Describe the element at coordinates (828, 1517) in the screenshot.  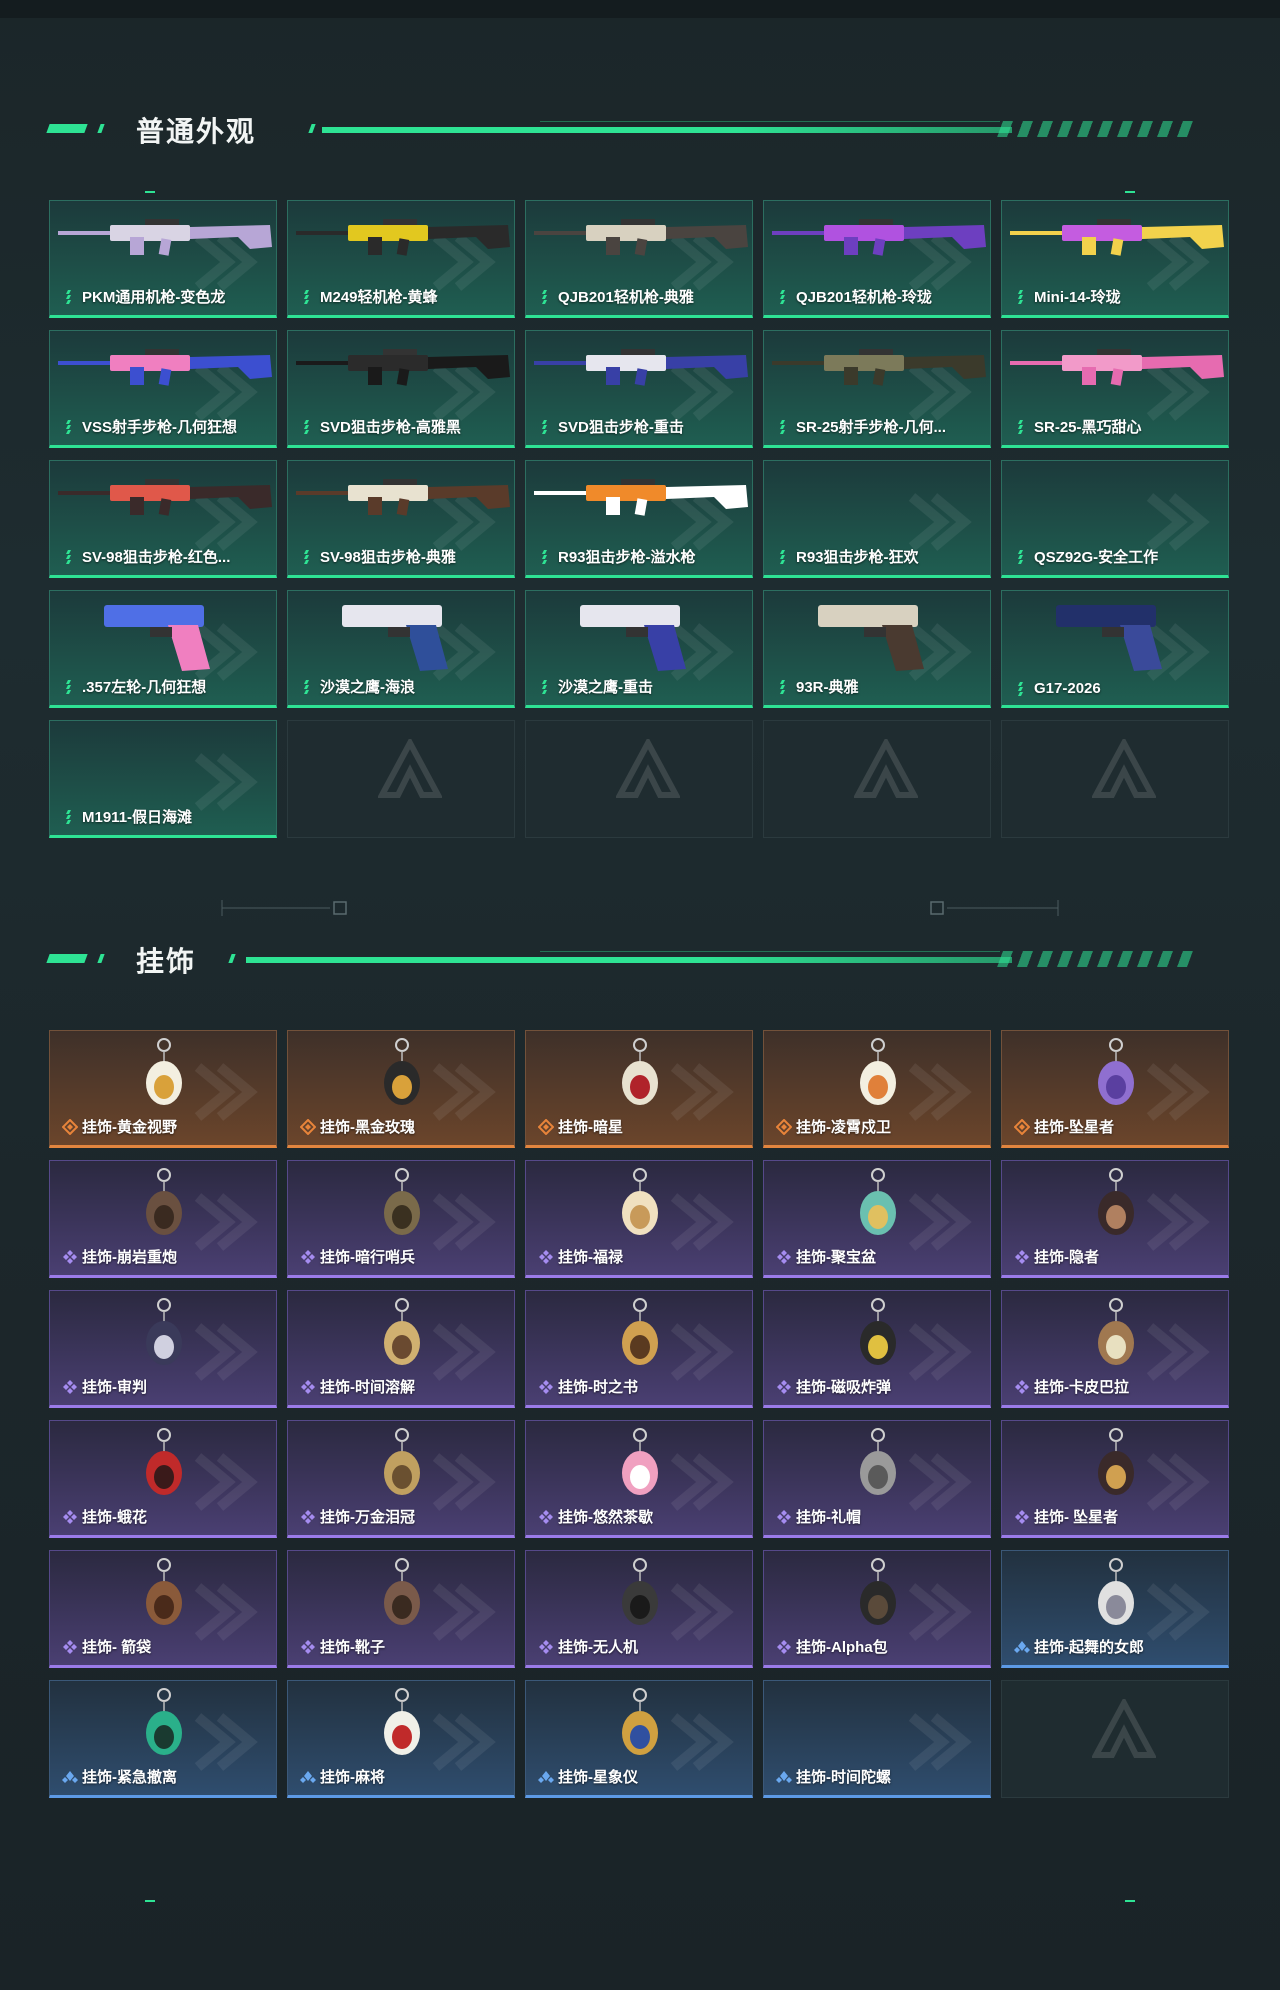
I see `item-name: 挂饰-礼帽` at that location.